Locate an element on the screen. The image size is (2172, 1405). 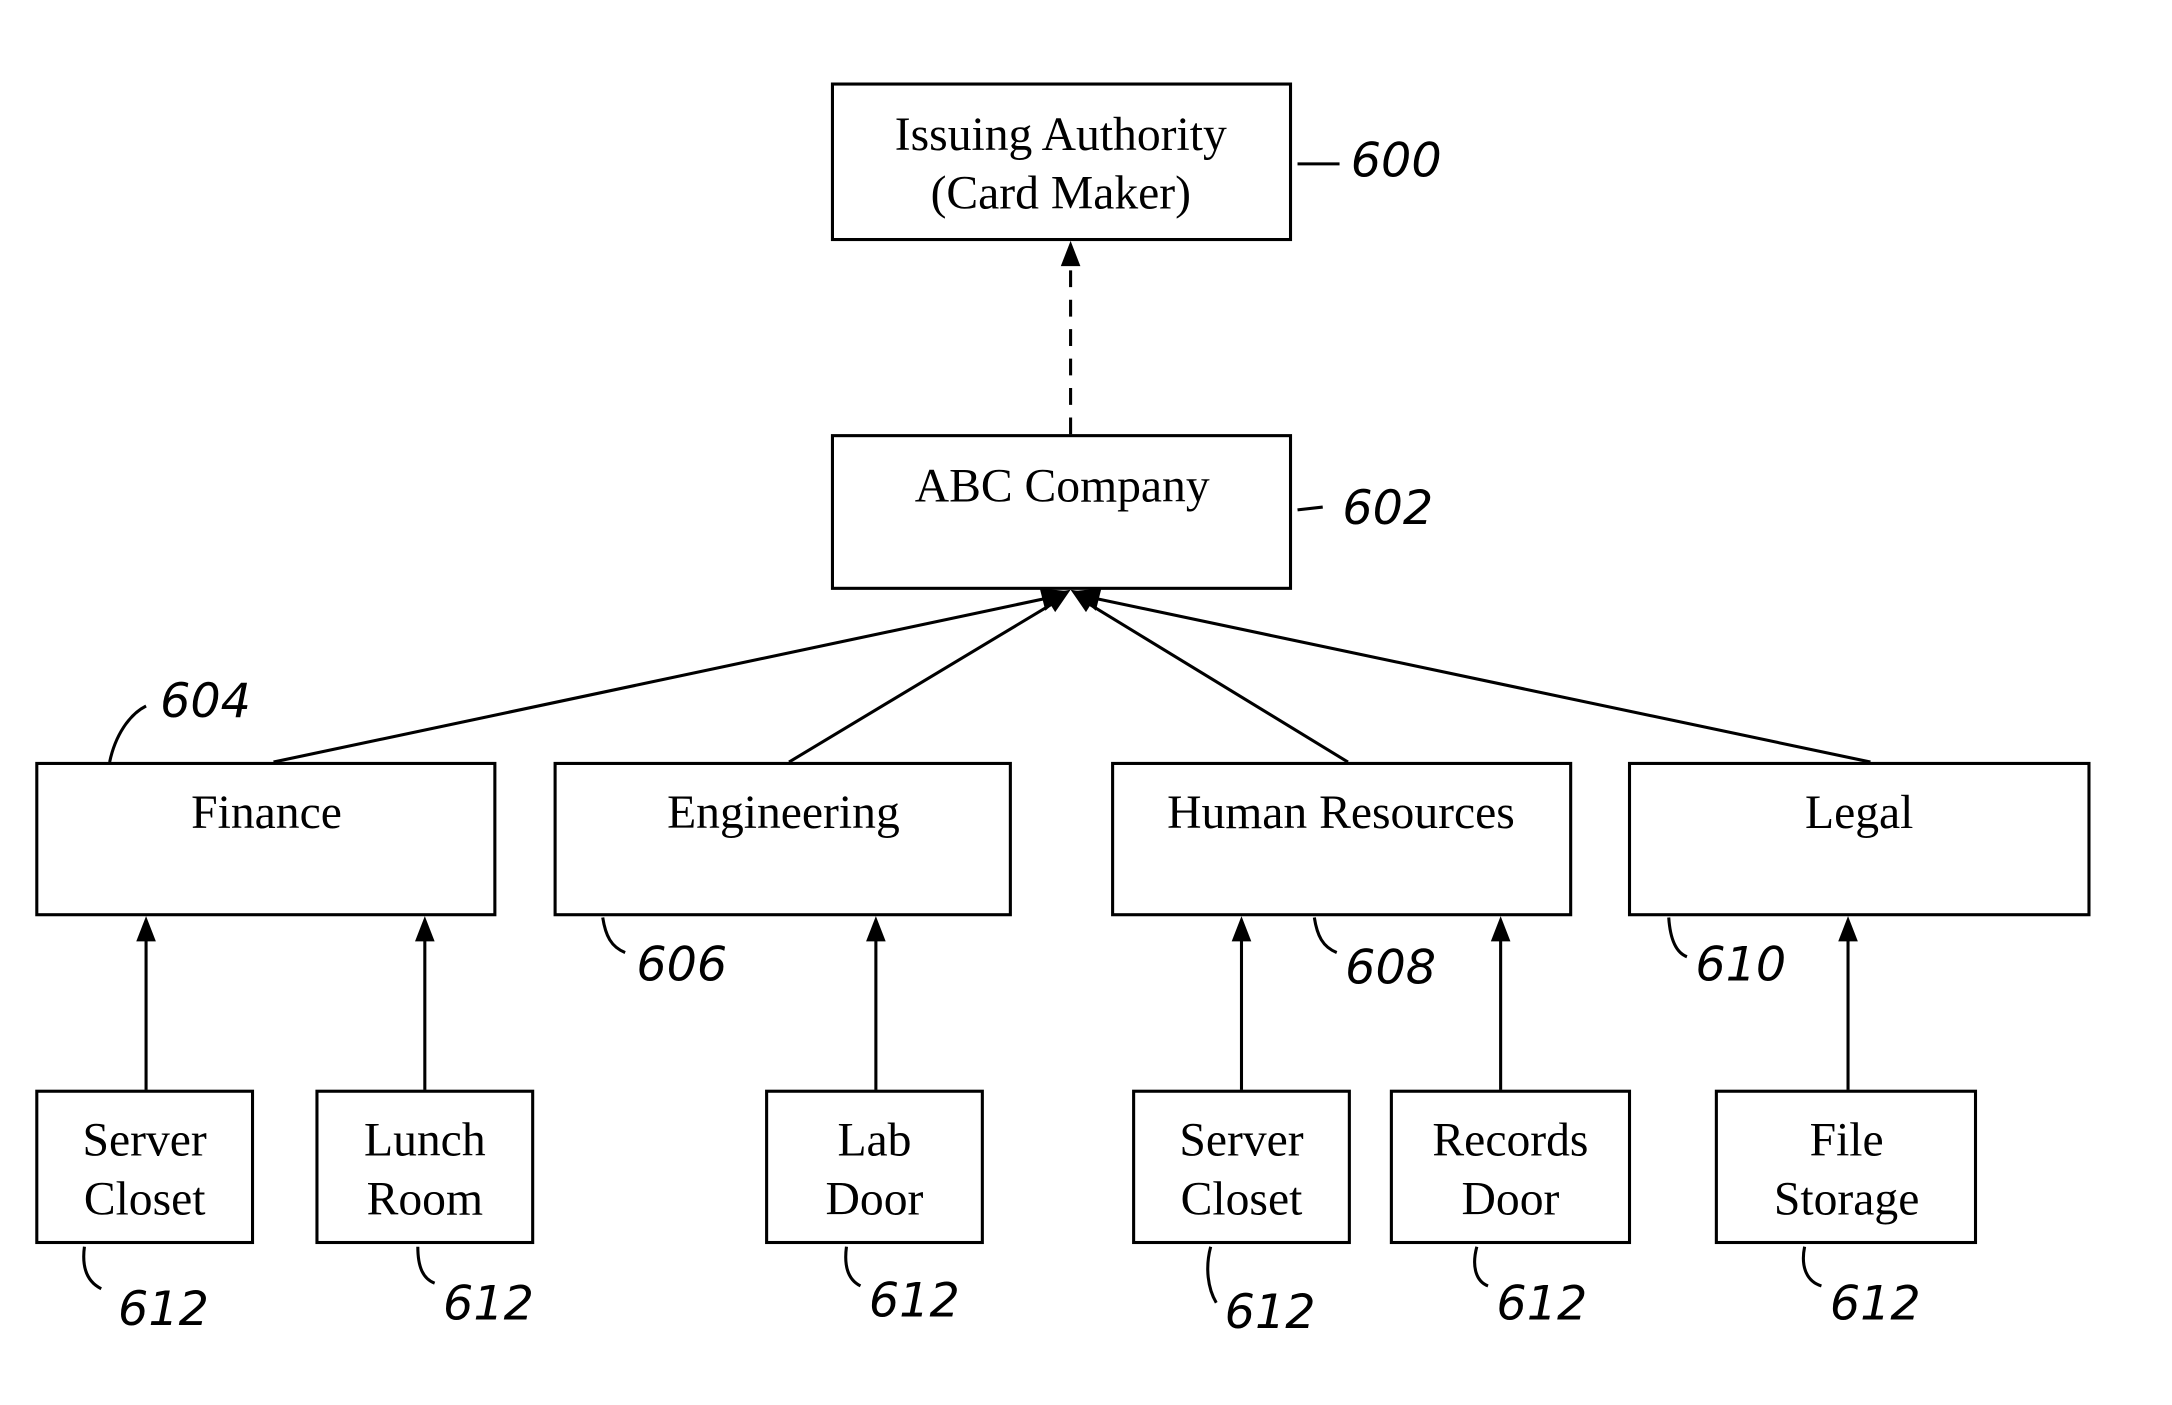
node-label-line2: Storage is located at coordinates (1846, 1199).